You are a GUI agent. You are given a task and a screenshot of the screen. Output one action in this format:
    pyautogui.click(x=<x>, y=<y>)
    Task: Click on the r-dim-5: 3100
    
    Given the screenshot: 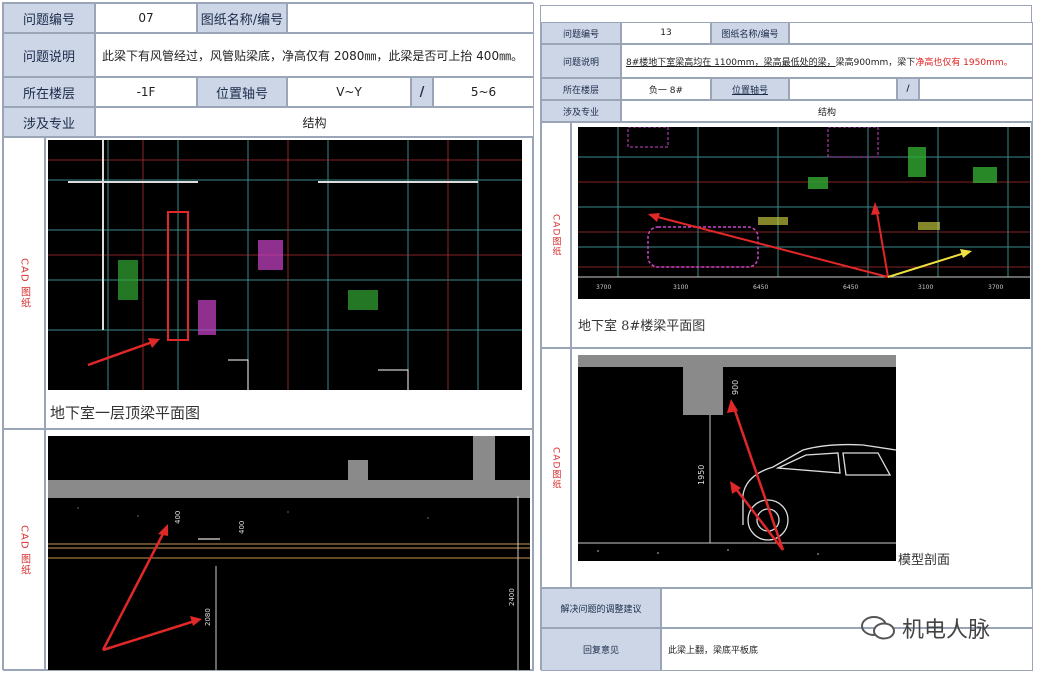 What is the action you would take?
    pyautogui.click(x=925, y=287)
    